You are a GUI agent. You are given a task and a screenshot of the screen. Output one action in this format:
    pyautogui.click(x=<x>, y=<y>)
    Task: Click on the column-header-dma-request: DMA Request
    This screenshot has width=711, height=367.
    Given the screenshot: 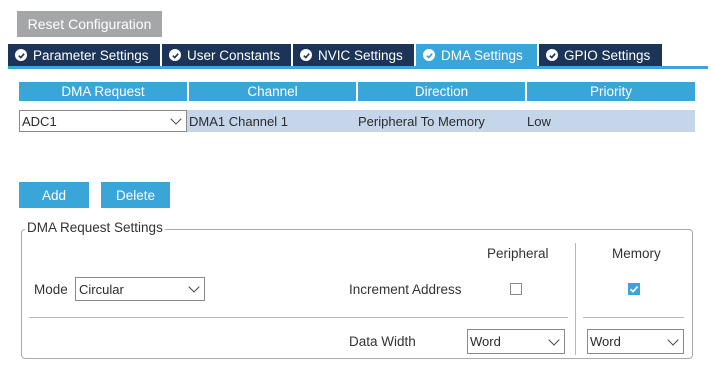 What is the action you would take?
    pyautogui.click(x=103, y=91)
    